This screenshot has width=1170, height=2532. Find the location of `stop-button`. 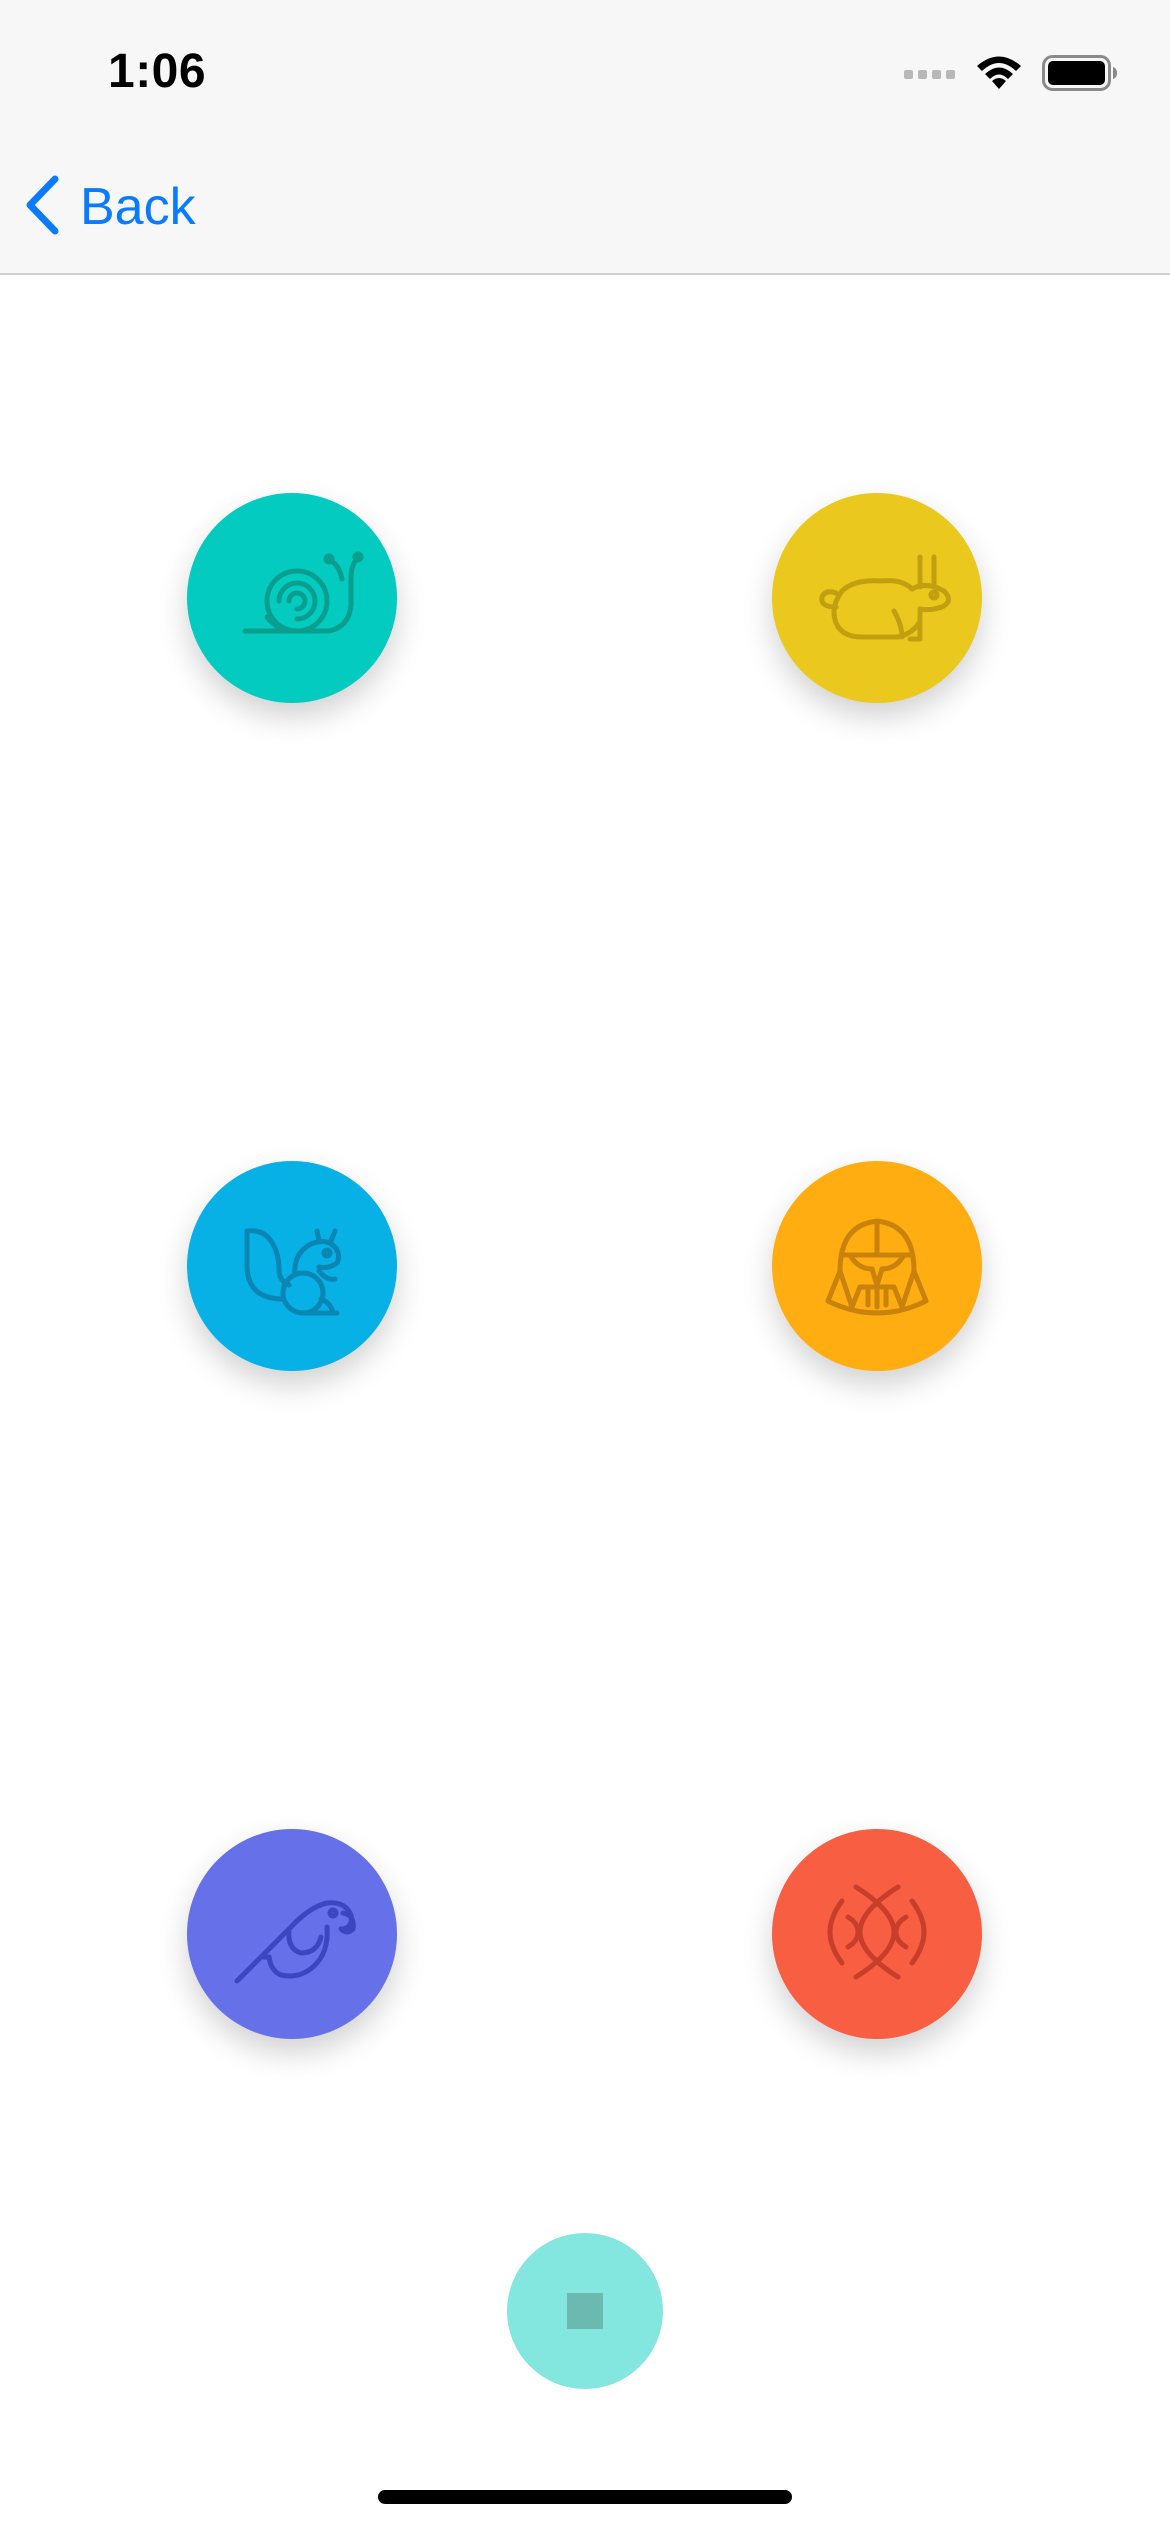

stop-button is located at coordinates (585, 2311).